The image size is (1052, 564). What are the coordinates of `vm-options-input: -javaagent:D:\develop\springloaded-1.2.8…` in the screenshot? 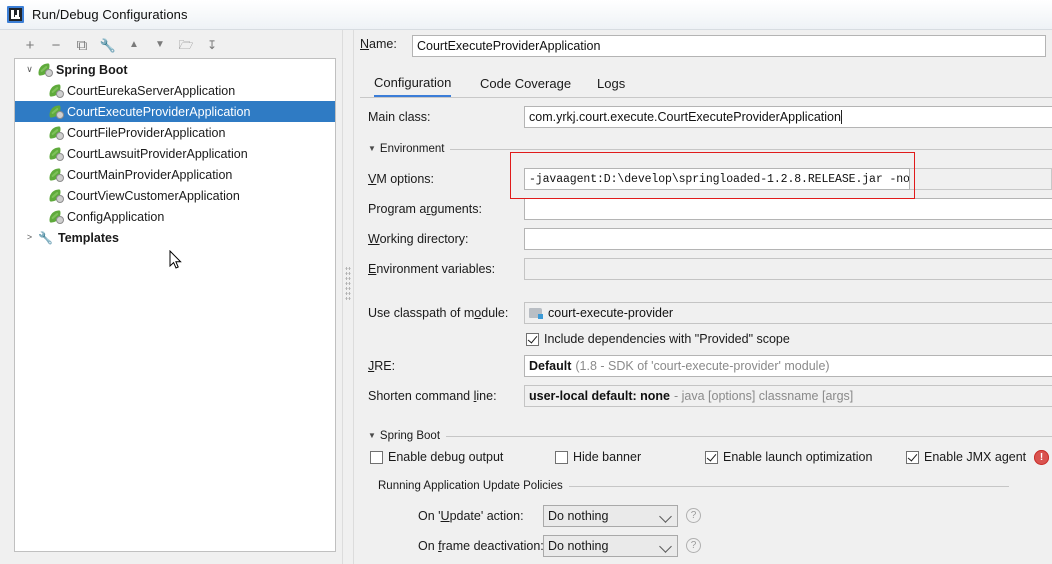 It's located at (717, 179).